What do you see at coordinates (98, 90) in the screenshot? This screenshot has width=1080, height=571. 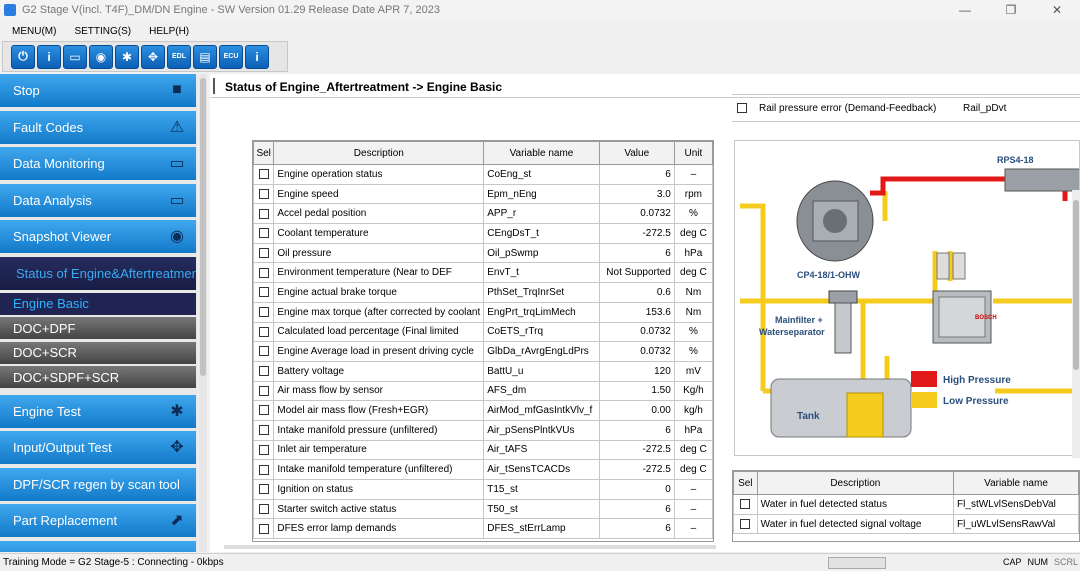 I see `sidebar-item-stop: Stop ■` at bounding box center [98, 90].